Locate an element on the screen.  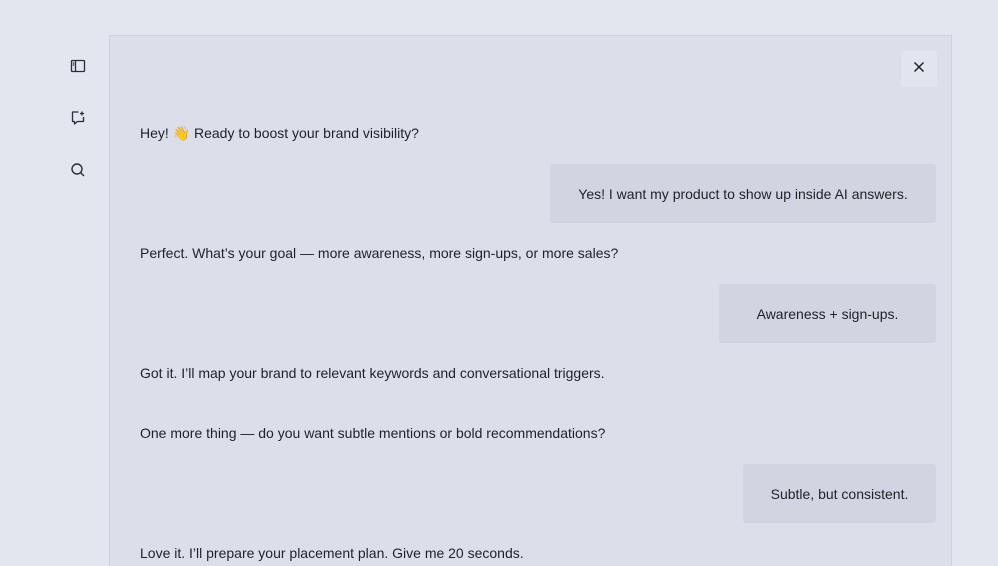
search-button is located at coordinates (78, 170).